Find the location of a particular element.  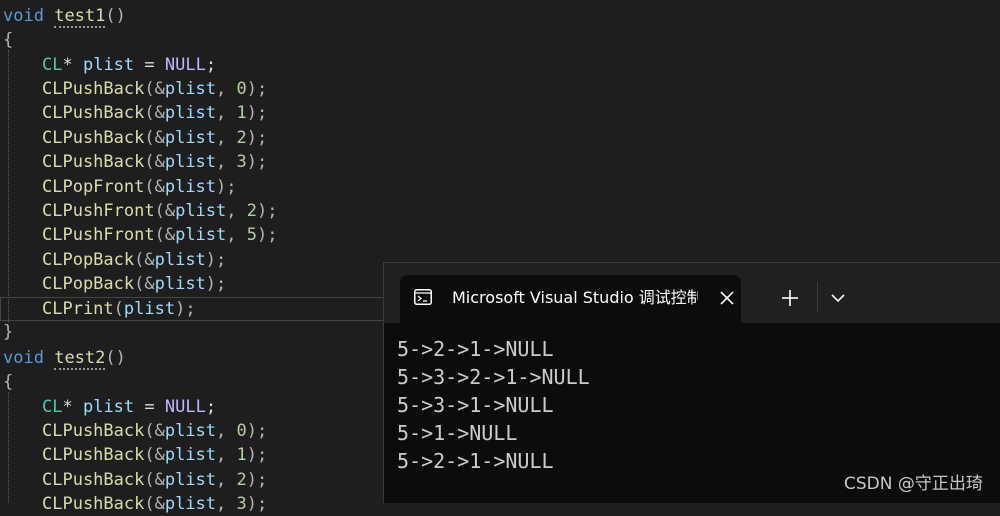

keyword: void is located at coordinates (23, 16).